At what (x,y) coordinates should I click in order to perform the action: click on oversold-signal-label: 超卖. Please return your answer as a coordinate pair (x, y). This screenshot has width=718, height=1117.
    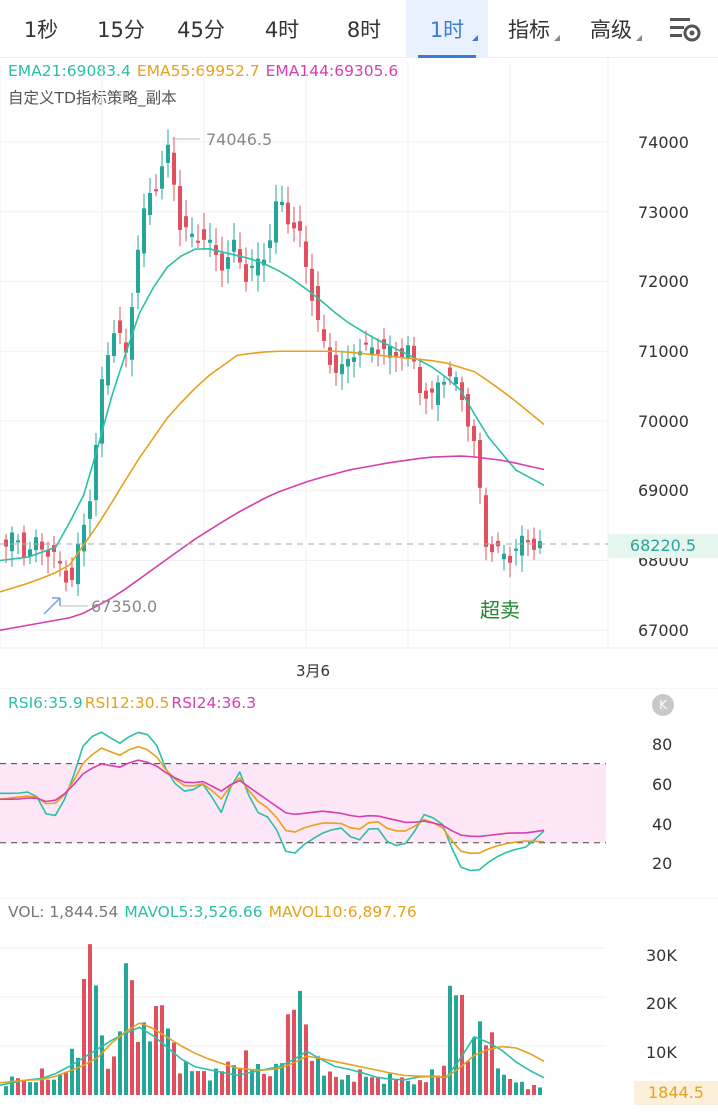
    Looking at the image, I should click on (500, 610).